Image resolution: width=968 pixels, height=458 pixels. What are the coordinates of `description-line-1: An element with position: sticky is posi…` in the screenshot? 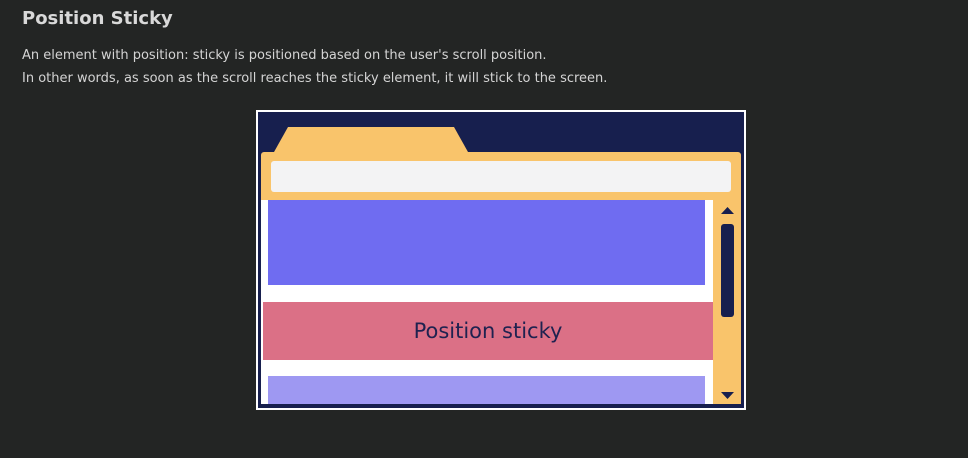 It's located at (284, 55).